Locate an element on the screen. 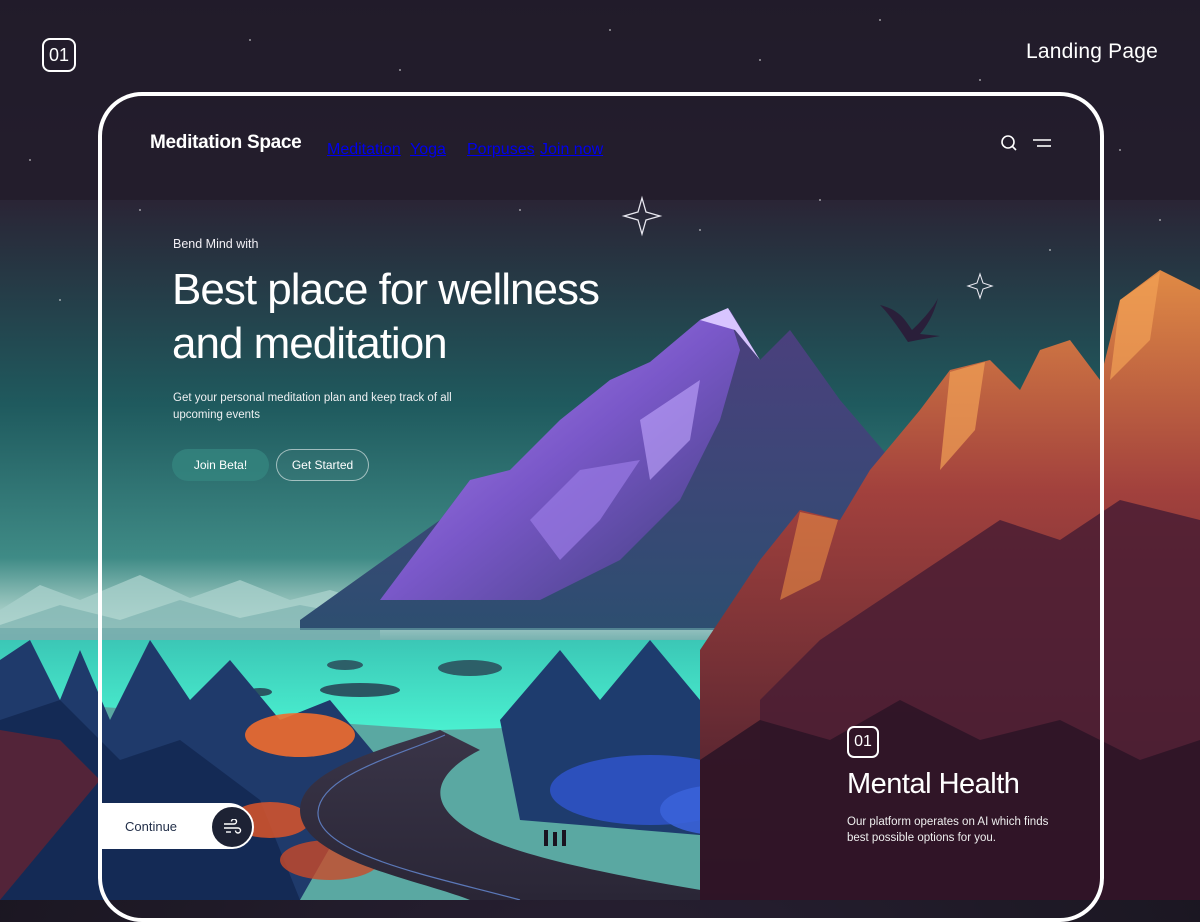  join-beta-button: Join Beta! is located at coordinates (220, 465).